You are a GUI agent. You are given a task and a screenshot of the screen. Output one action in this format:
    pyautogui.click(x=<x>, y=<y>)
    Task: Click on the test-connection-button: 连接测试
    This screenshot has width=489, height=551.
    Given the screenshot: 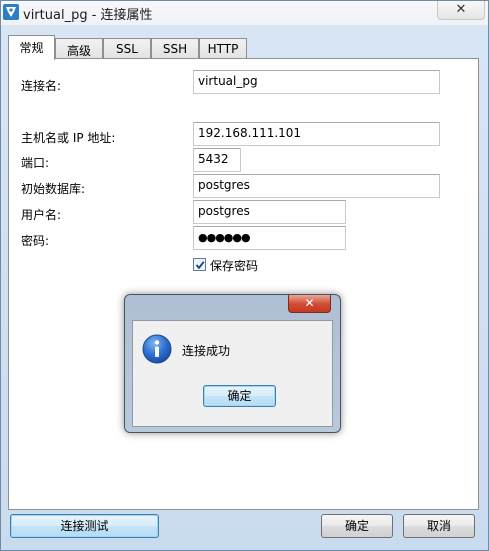 What is the action you would take?
    pyautogui.click(x=84, y=526)
    